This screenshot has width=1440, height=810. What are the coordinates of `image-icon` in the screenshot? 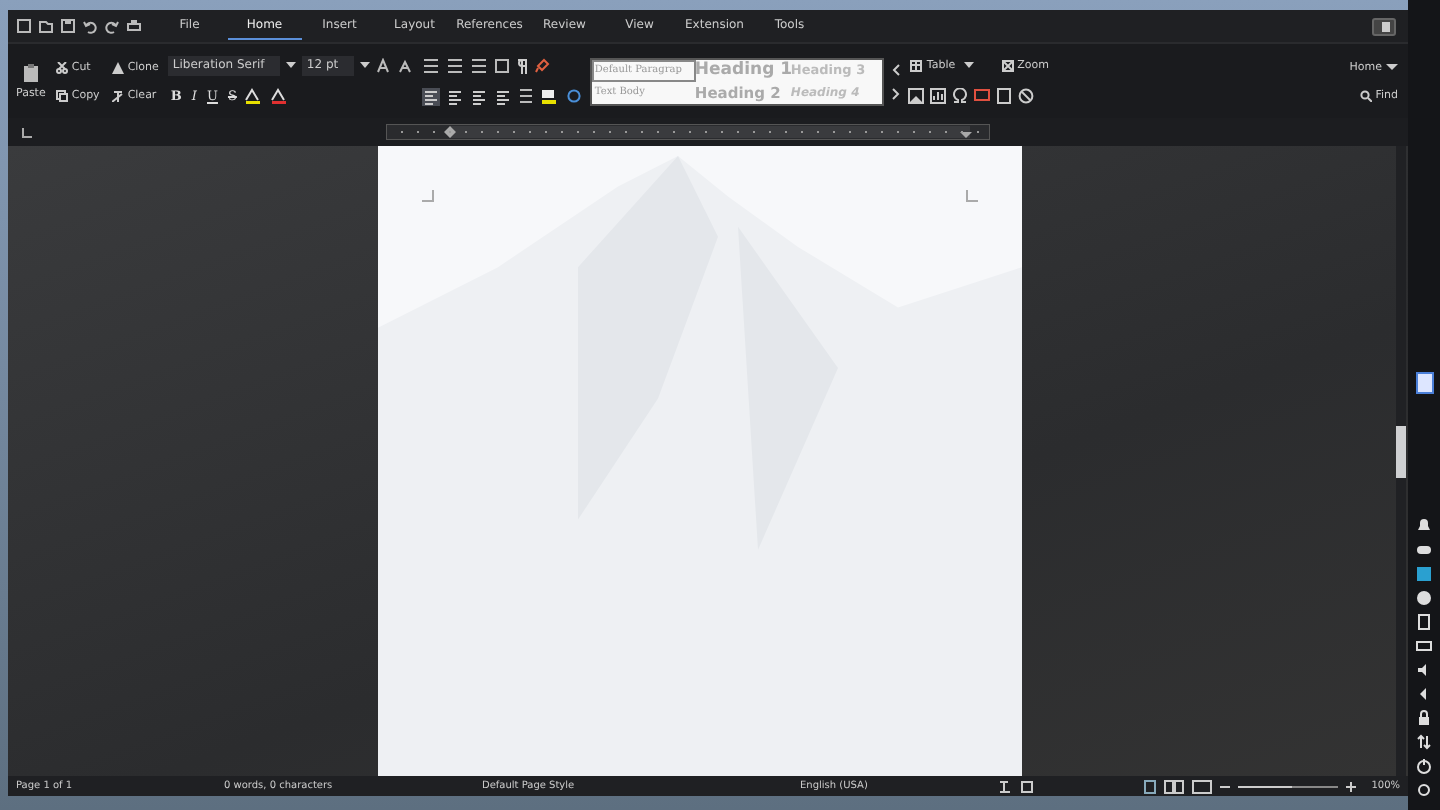 It's located at (916, 96).